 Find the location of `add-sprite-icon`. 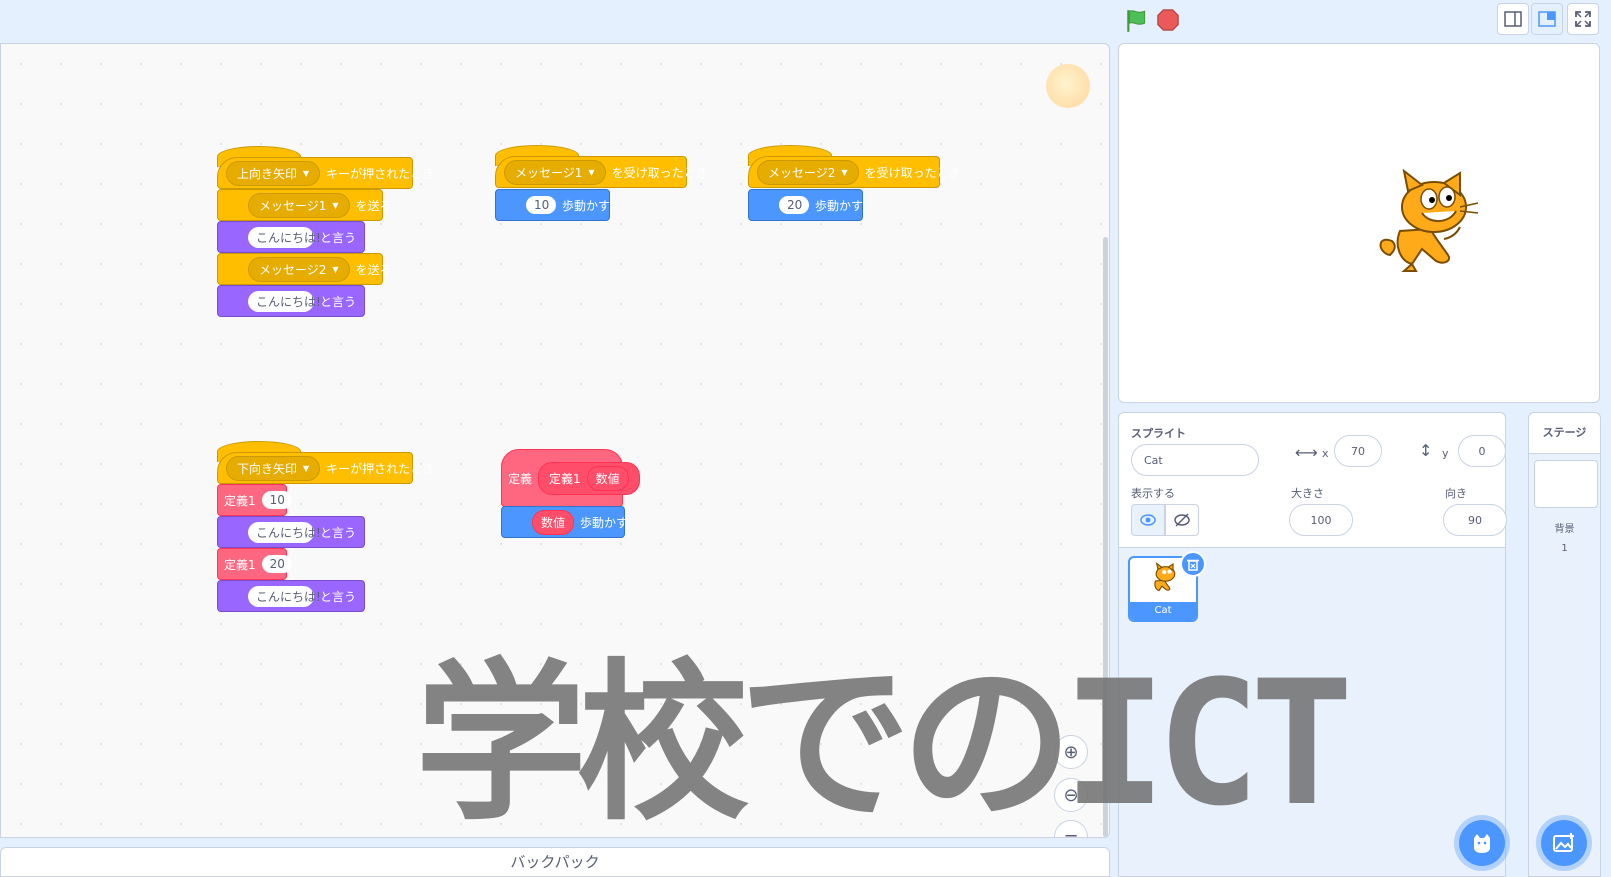

add-sprite-icon is located at coordinates (1482, 843).